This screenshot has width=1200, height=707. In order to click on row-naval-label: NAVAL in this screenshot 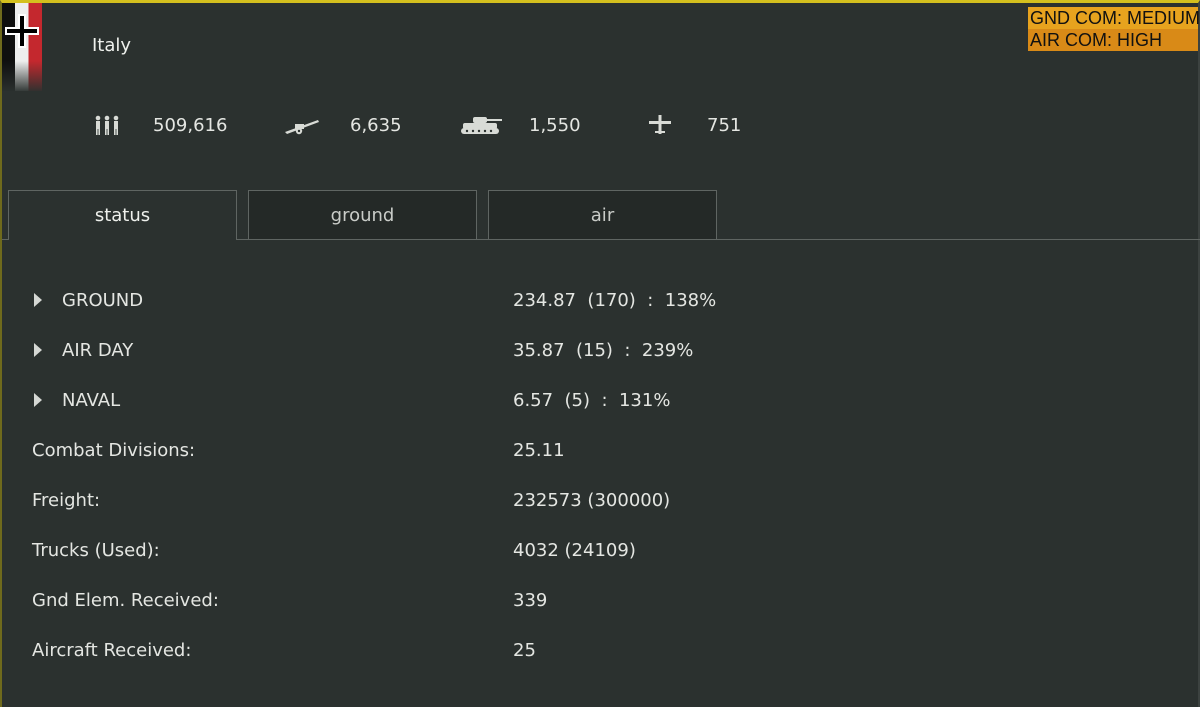, I will do `click(91, 400)`.